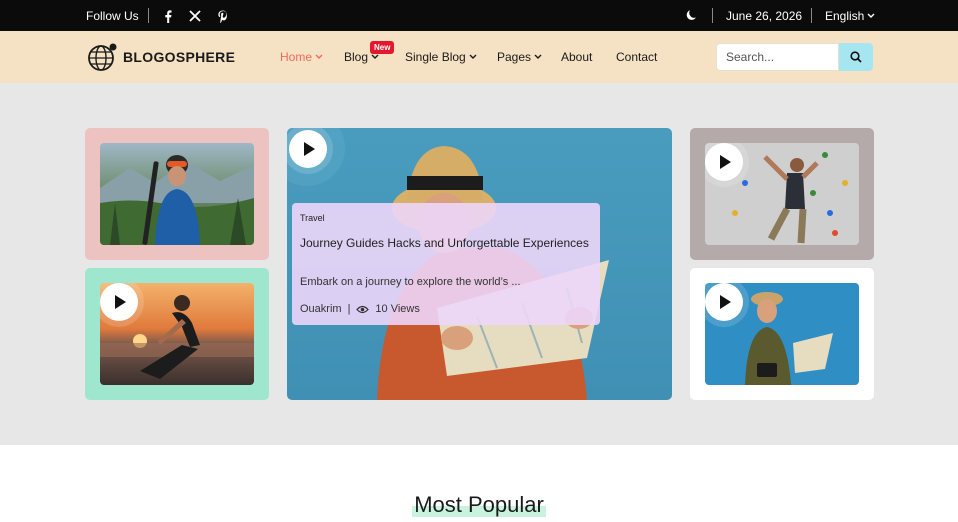 The height and width of the screenshot is (522, 958). Describe the element at coordinates (223, 16) in the screenshot. I see `pinterest-icon` at that location.